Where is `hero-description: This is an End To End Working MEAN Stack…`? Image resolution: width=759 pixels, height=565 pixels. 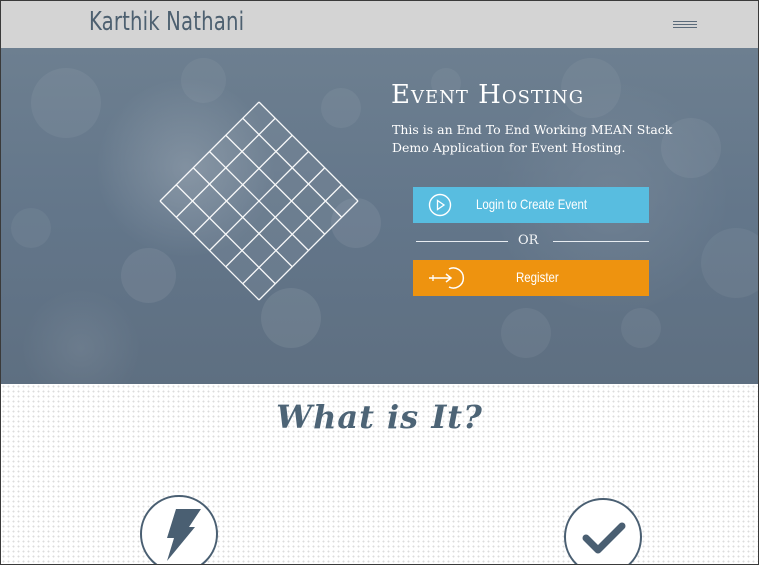
hero-description: This is an End To End Working MEAN Stack… is located at coordinates (532, 138).